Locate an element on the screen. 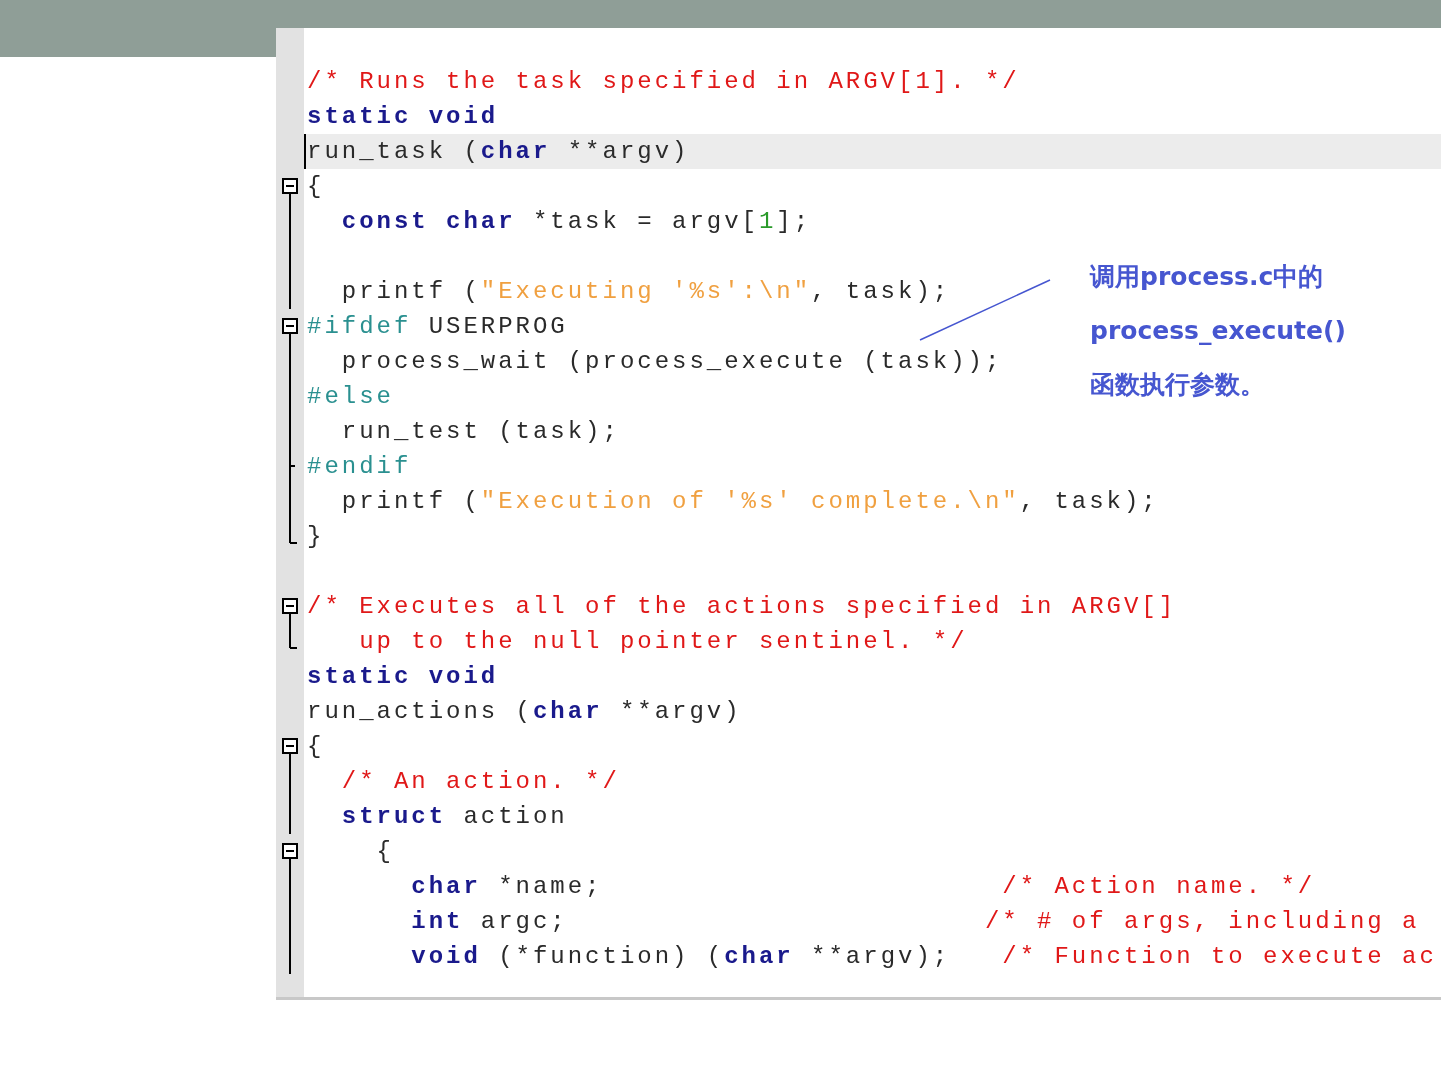  code-line: } is located at coordinates (315, 537).